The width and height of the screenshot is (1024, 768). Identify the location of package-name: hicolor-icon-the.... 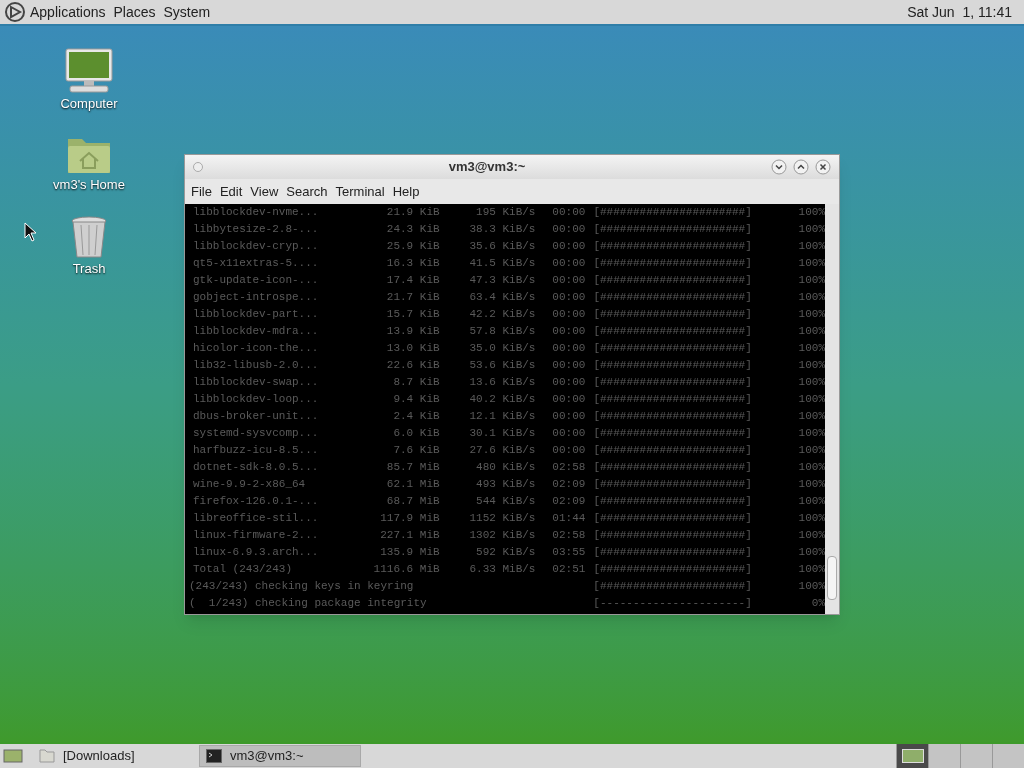
(256, 348).